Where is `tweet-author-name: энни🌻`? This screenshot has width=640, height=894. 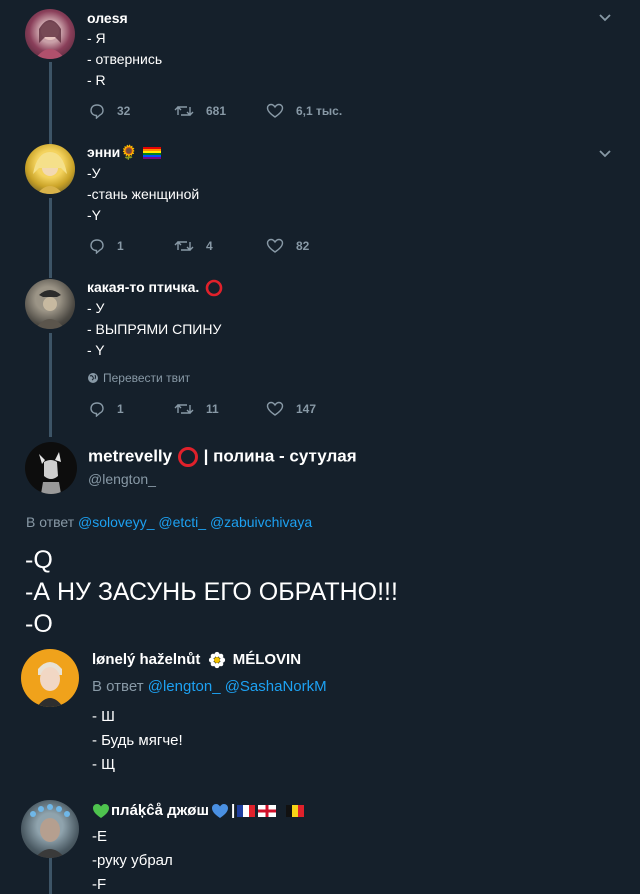 tweet-author-name: энни🌻 is located at coordinates (124, 152).